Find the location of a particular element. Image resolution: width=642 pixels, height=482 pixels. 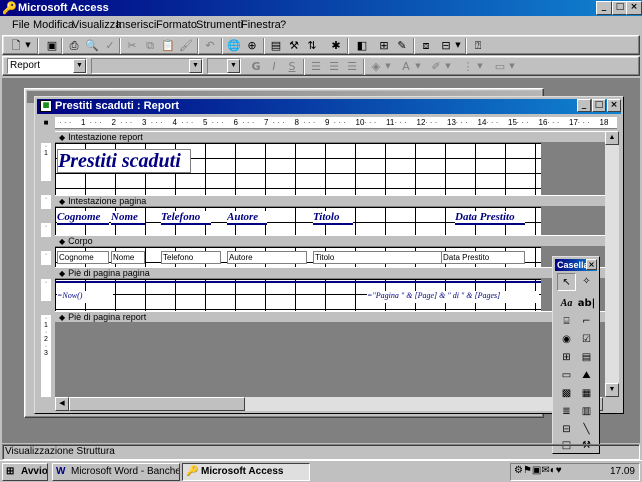

autoformat-icon: ✱ is located at coordinates (336, 45).